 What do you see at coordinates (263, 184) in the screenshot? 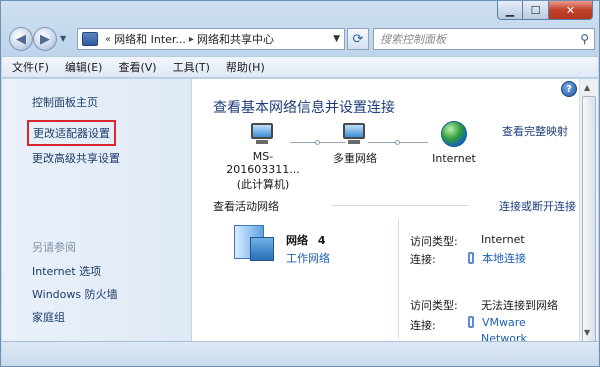
I see `computer-subtitle: (此计算机)` at bounding box center [263, 184].